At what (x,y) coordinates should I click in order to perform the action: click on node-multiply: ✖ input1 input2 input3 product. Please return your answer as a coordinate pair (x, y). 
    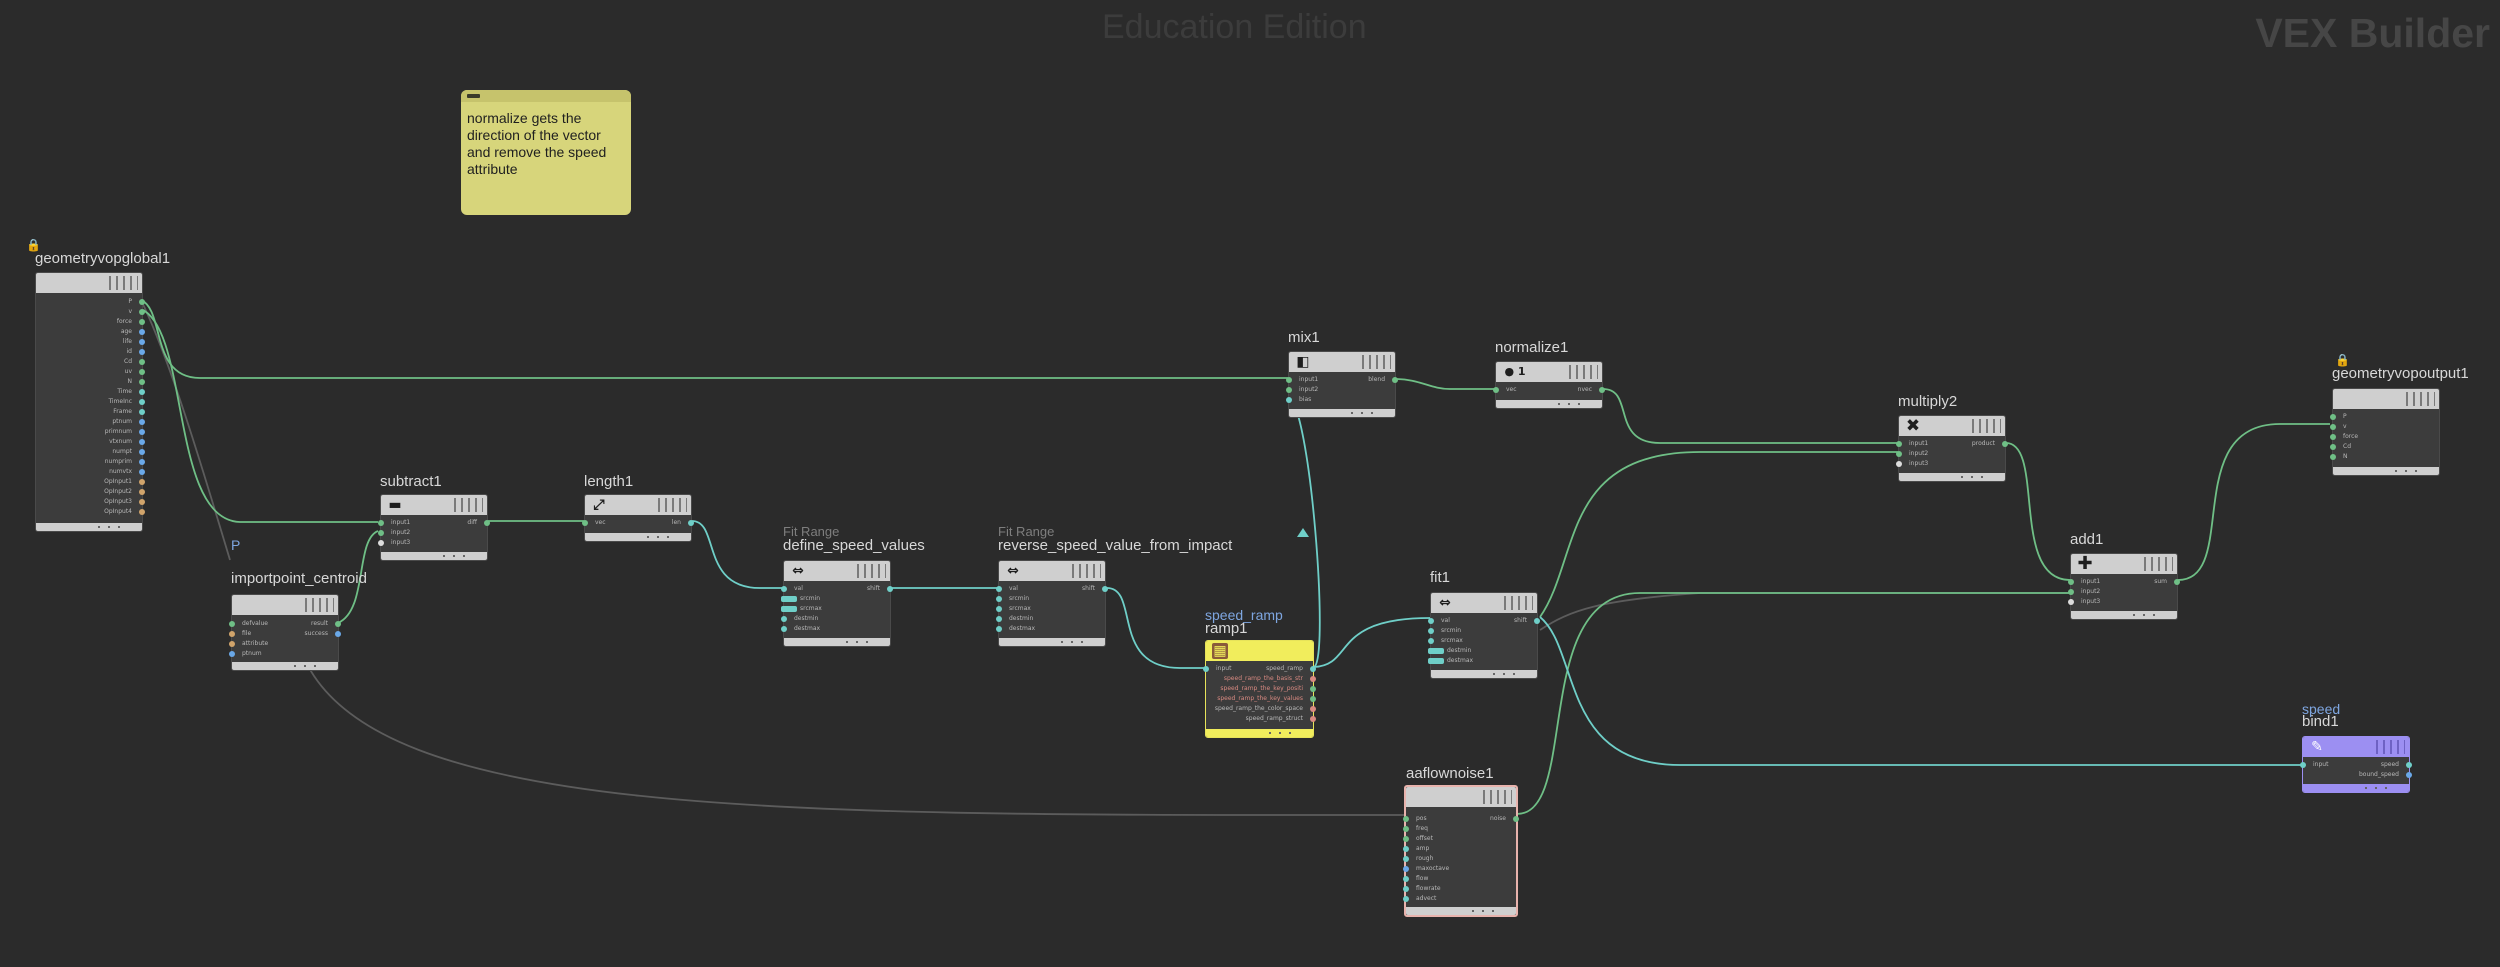
    Looking at the image, I should click on (1952, 448).